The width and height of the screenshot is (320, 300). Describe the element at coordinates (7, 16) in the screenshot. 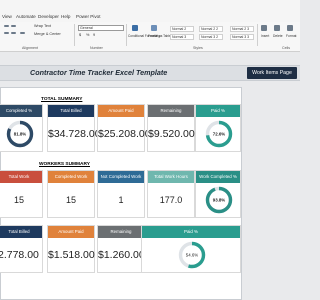

I see `tab-view: View` at that location.